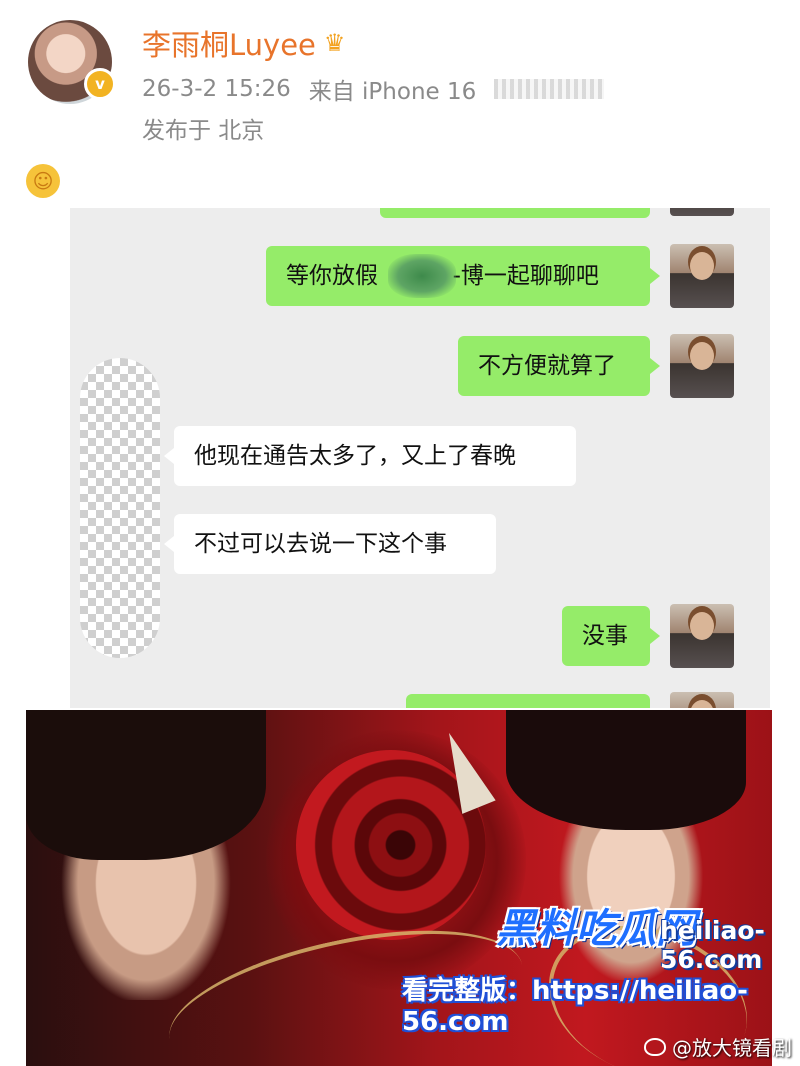  I want to click on blurred-device-suffix, so click(549, 89).